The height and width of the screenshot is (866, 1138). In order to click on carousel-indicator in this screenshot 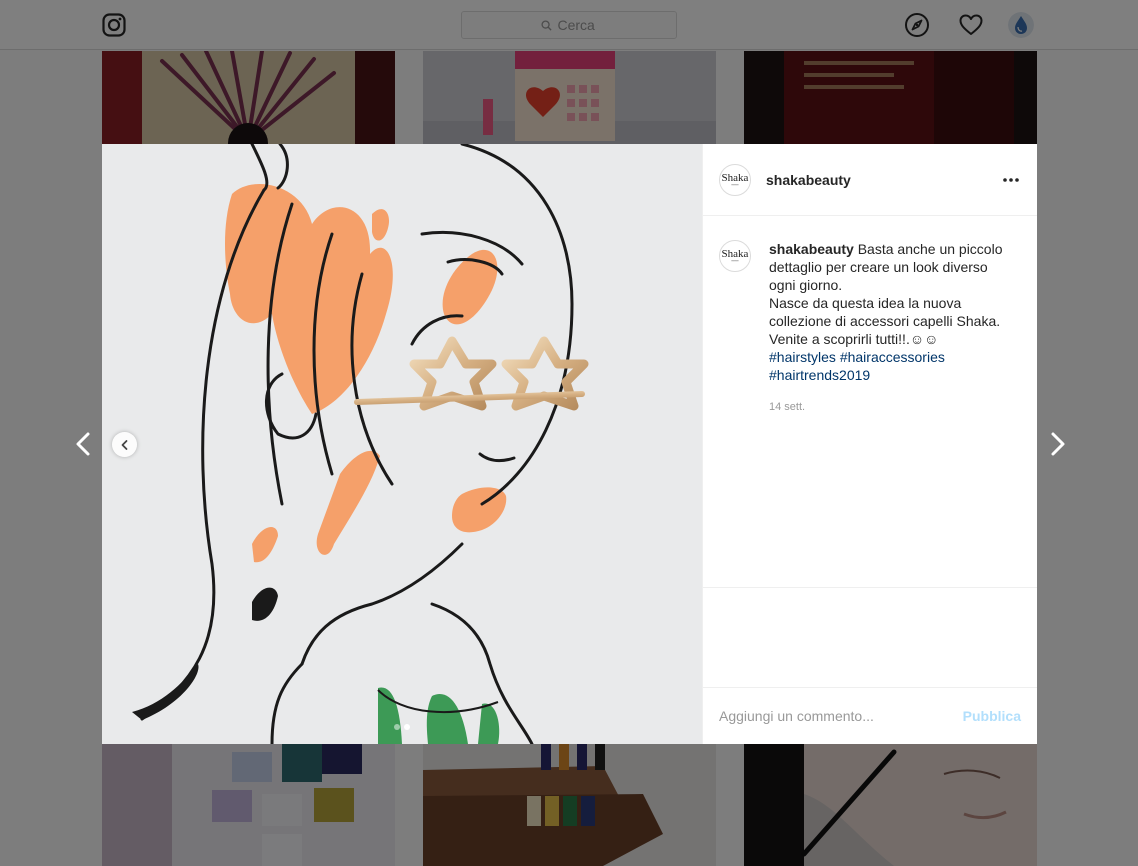, I will do `click(402, 727)`.